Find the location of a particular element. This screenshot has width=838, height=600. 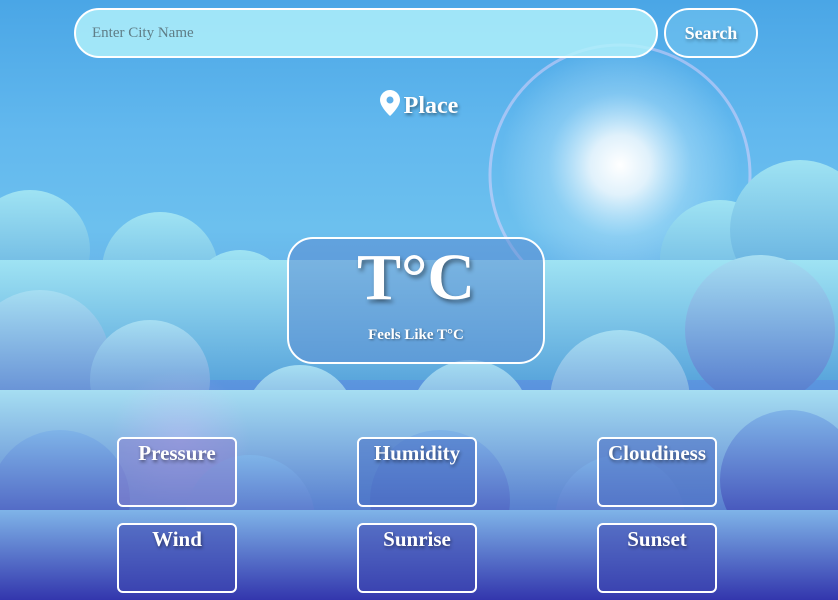

place-name: Place is located at coordinates (431, 106).